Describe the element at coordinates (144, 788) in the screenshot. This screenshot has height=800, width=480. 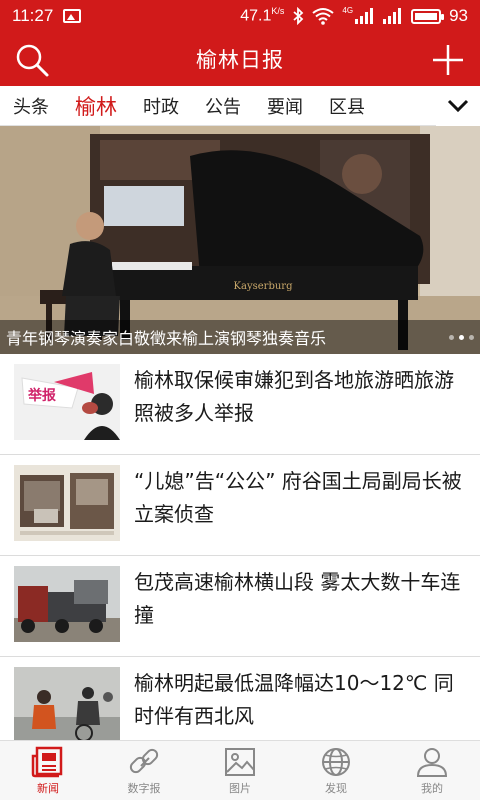
I see `nav-label: 数字报` at that location.